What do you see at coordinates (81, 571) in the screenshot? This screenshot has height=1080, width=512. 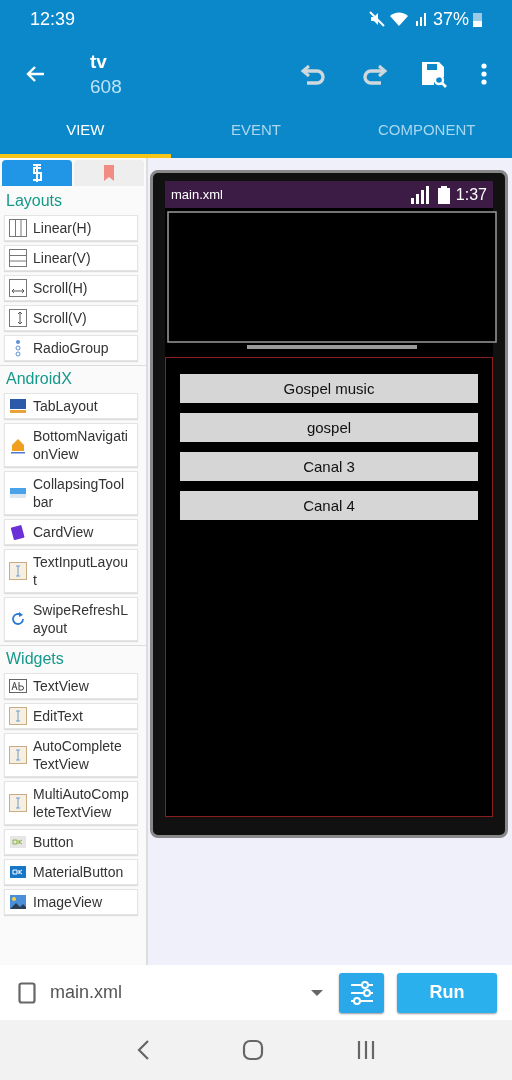 I see `item-label: TextInputLayout` at bounding box center [81, 571].